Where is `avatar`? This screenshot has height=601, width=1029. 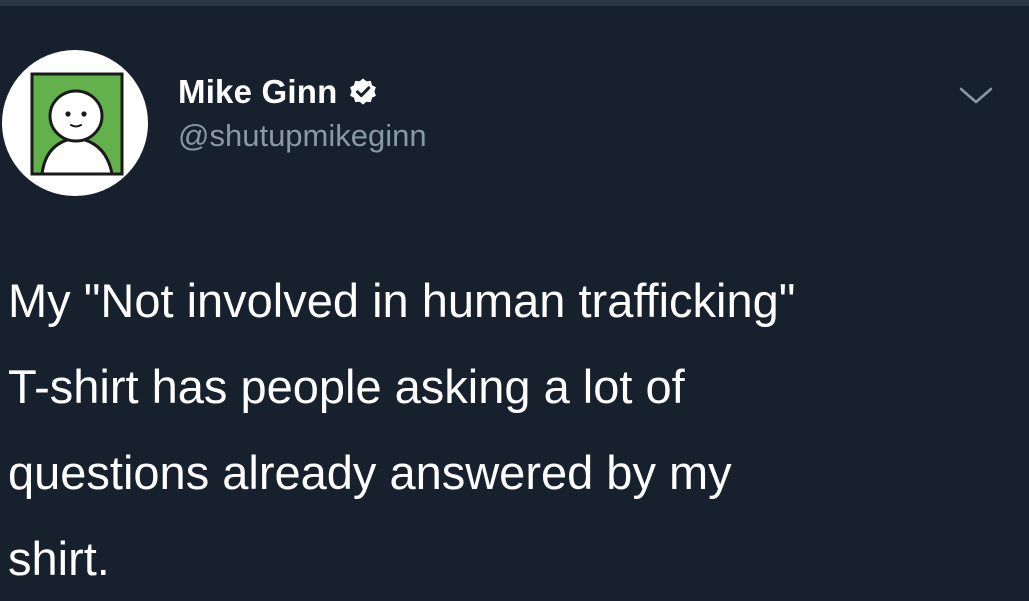 avatar is located at coordinates (75, 123).